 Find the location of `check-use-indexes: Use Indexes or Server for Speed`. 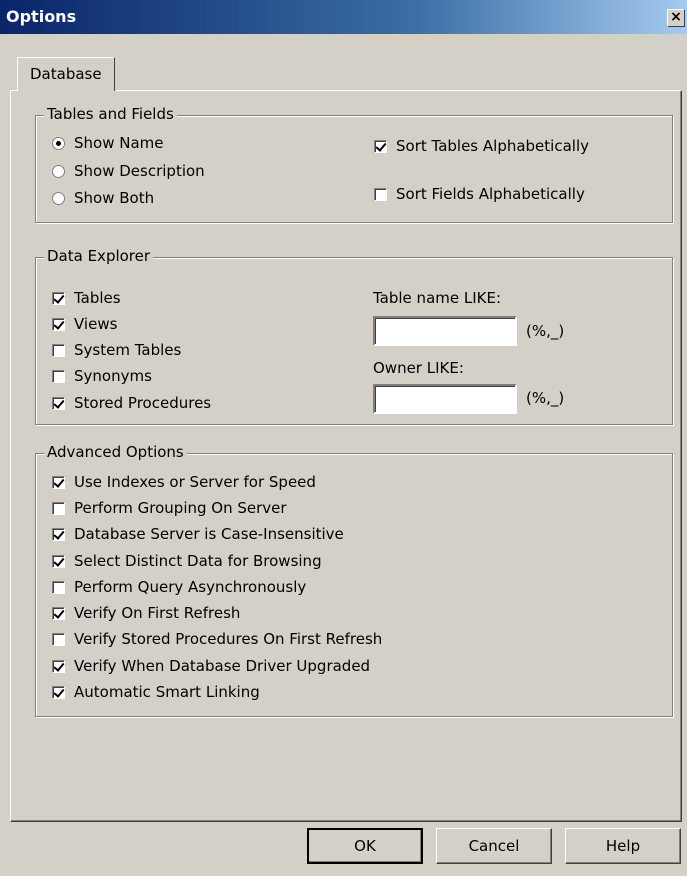

check-use-indexes: Use Indexes or Server for Speed is located at coordinates (184, 482).